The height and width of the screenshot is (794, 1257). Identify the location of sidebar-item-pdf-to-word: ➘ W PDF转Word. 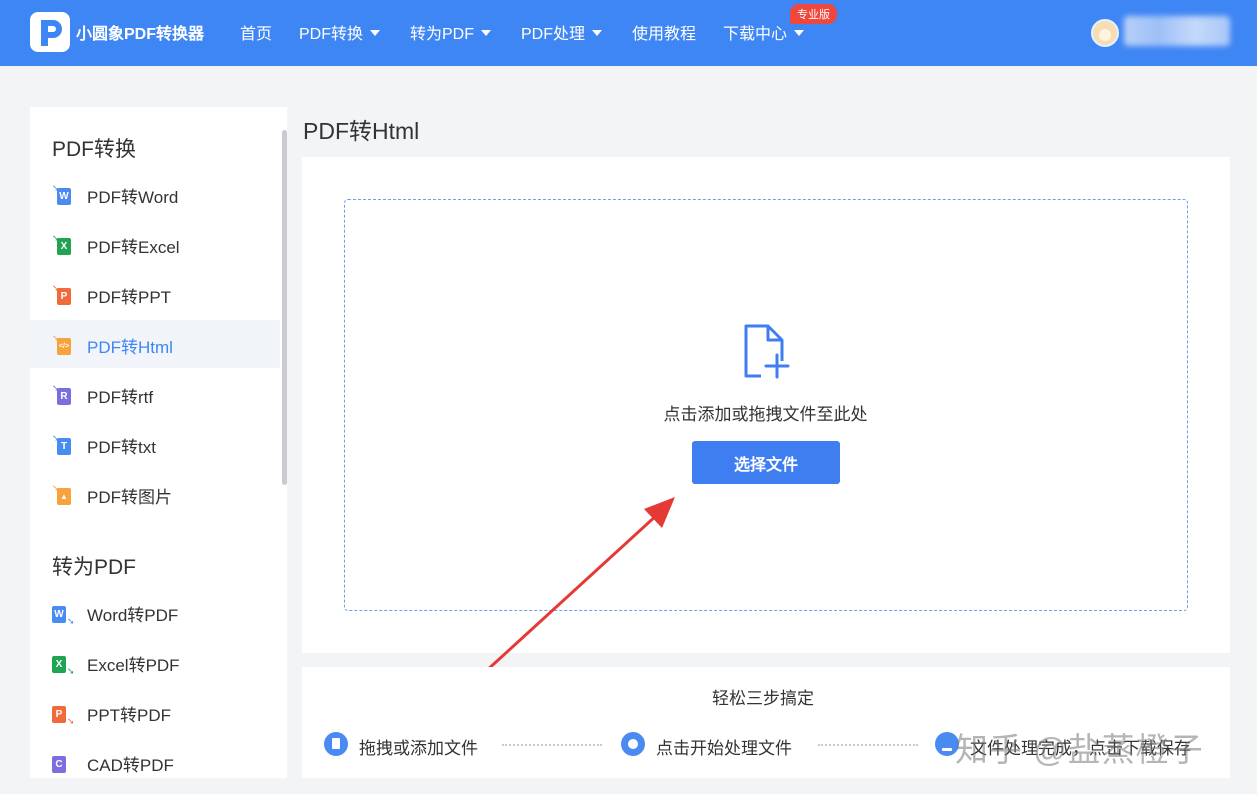
(155, 194).